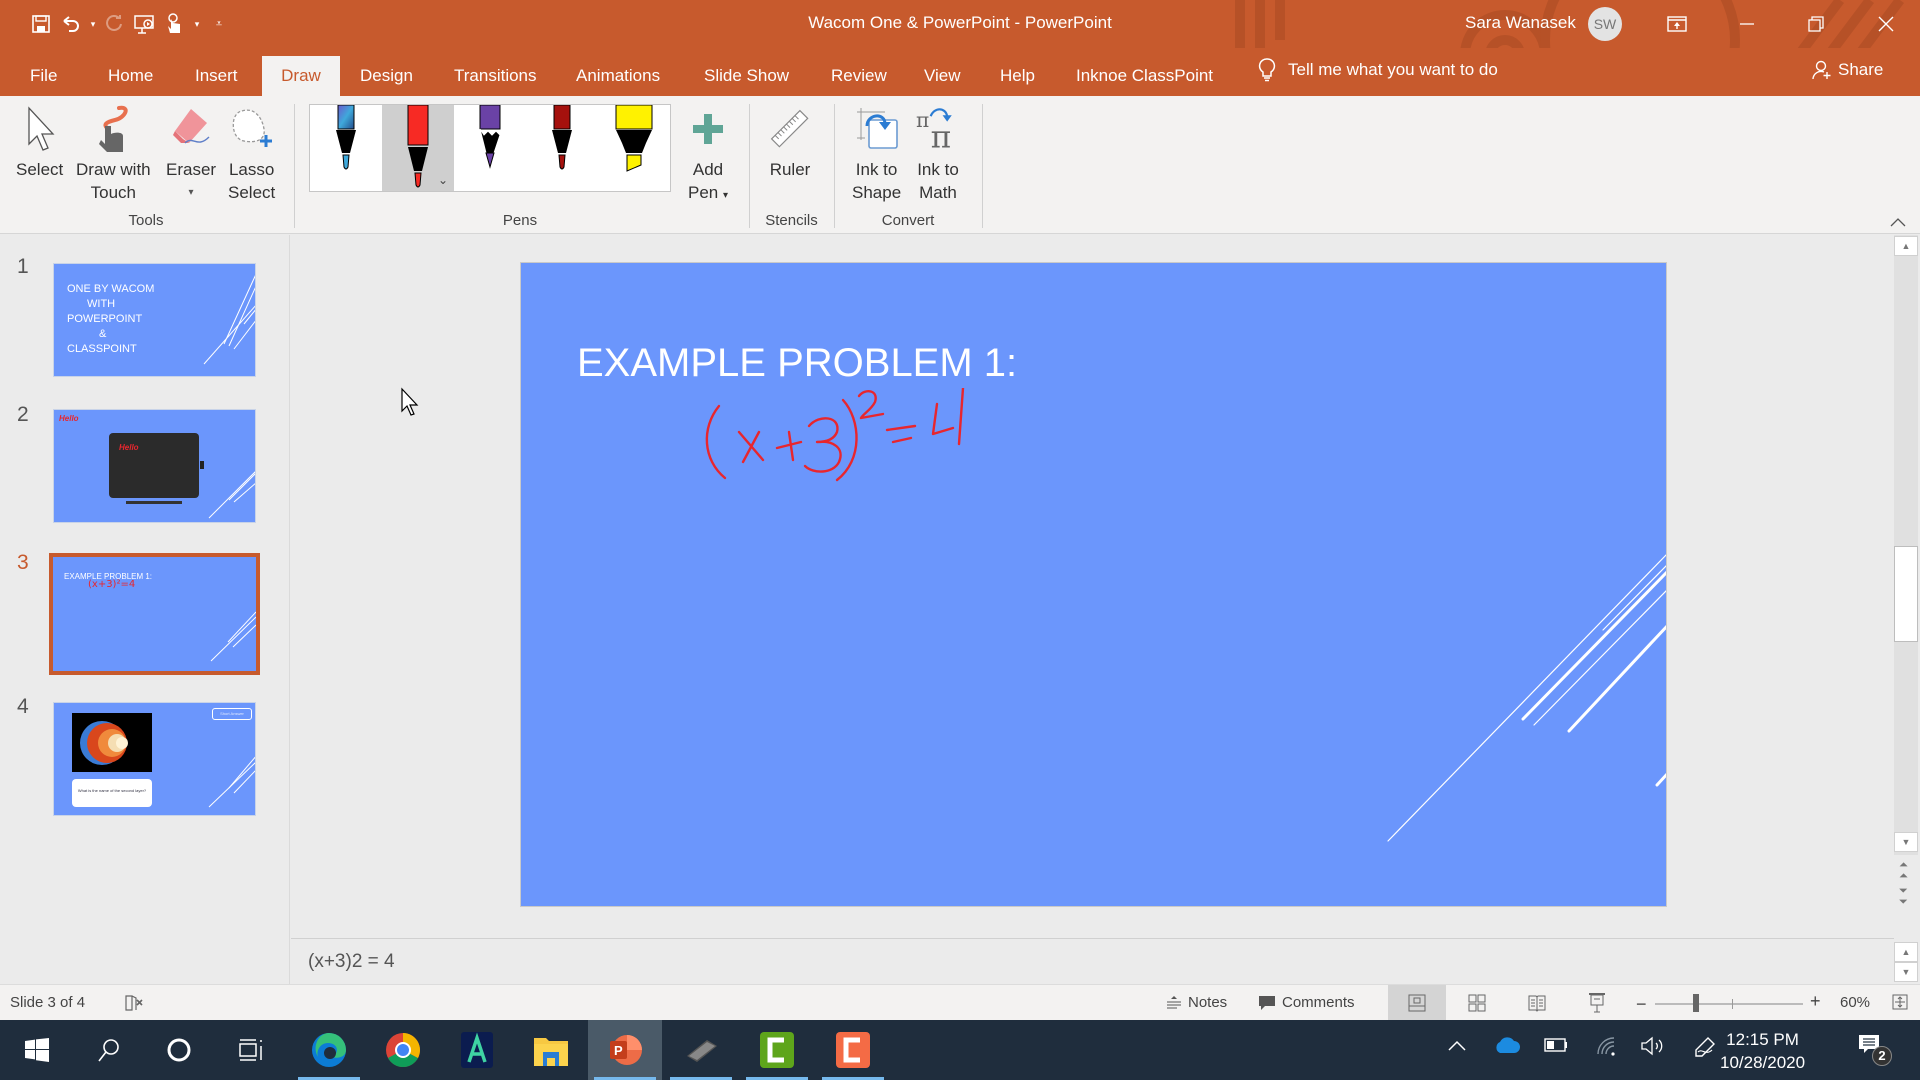 Image resolution: width=1920 pixels, height=1080 pixels. What do you see at coordinates (495, 76) in the screenshot?
I see `tab-transitions: Transitions` at bounding box center [495, 76].